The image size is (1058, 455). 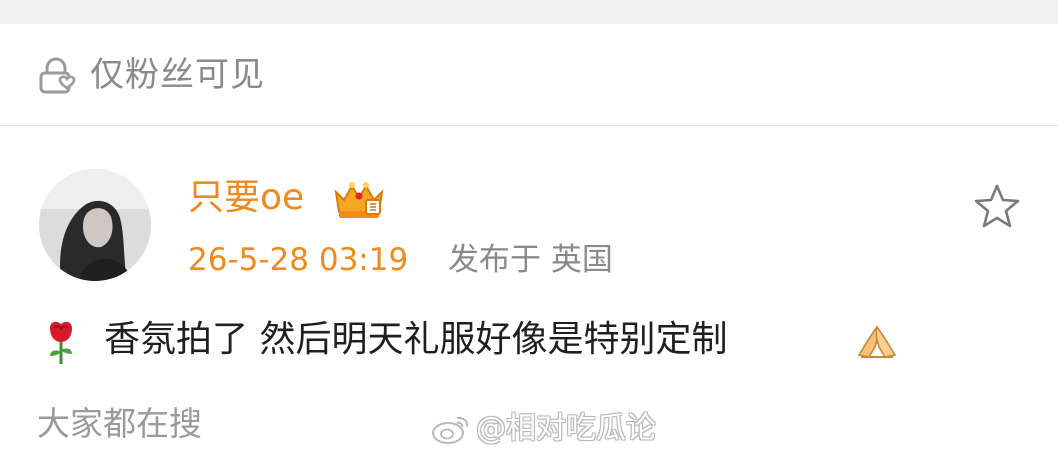 I want to click on trending-label: 大家都在搜, so click(x=119, y=424).